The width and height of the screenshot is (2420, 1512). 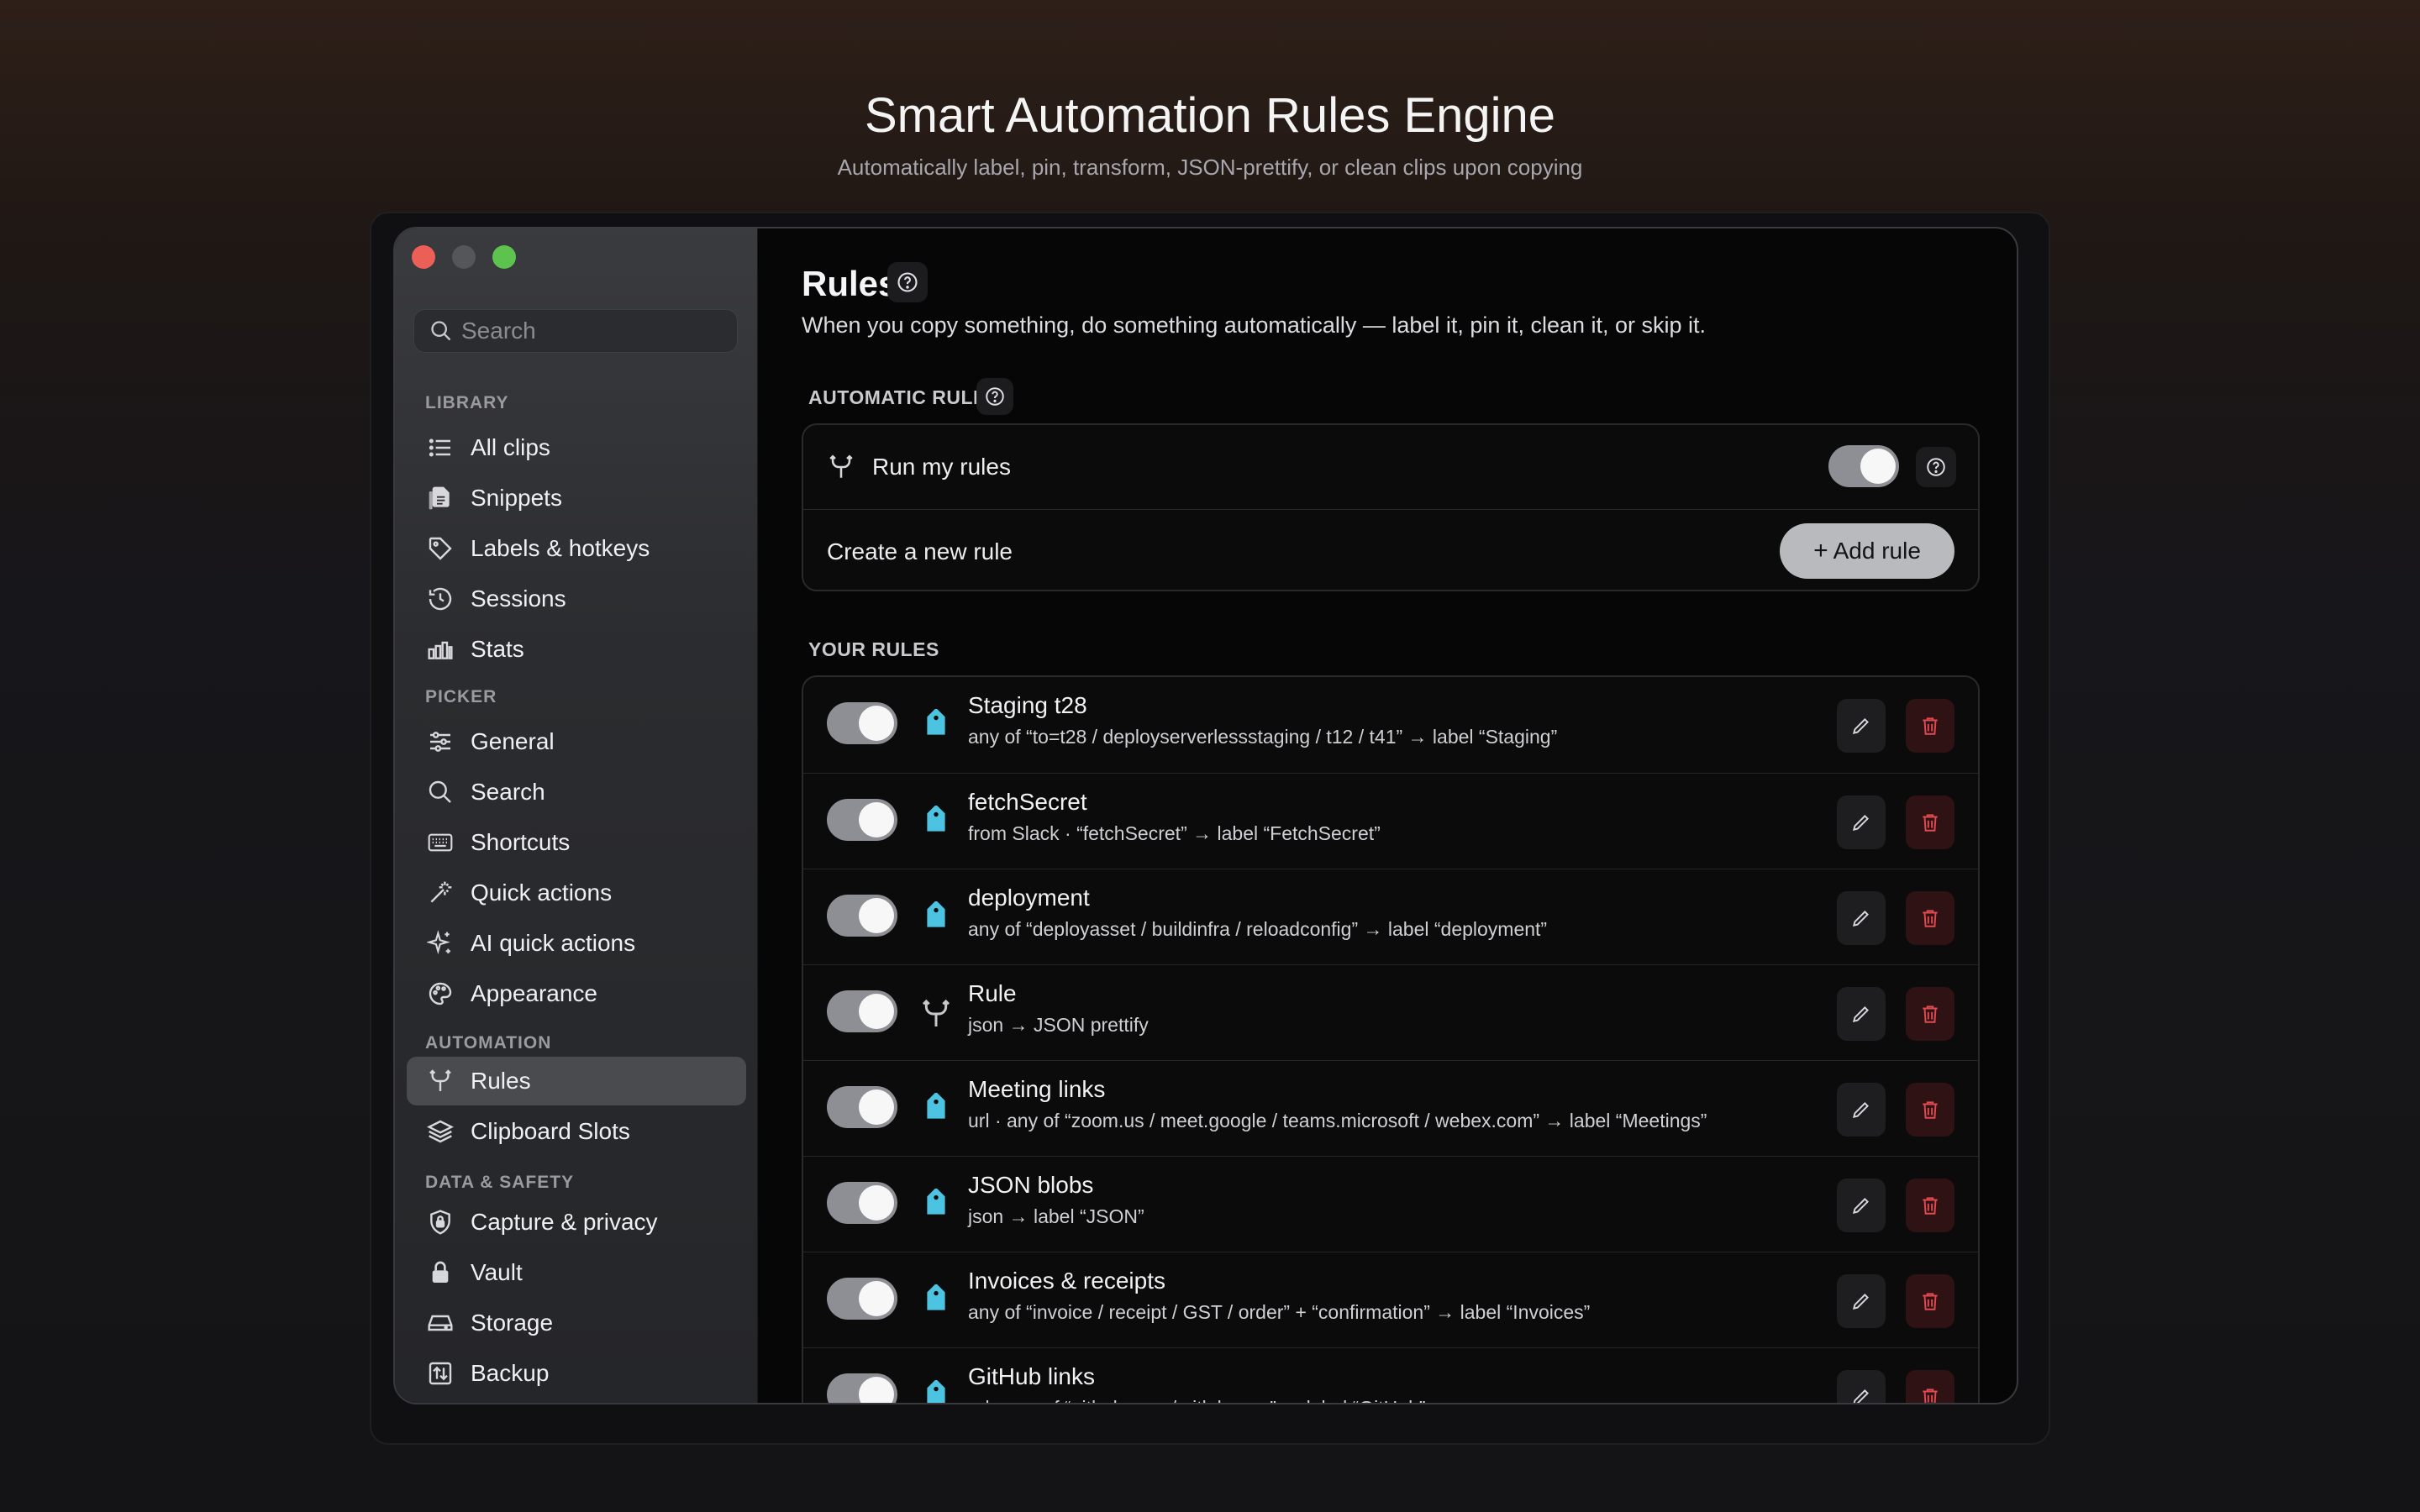 What do you see at coordinates (941, 467) in the screenshot?
I see `run-rules-label: Run my rules` at bounding box center [941, 467].